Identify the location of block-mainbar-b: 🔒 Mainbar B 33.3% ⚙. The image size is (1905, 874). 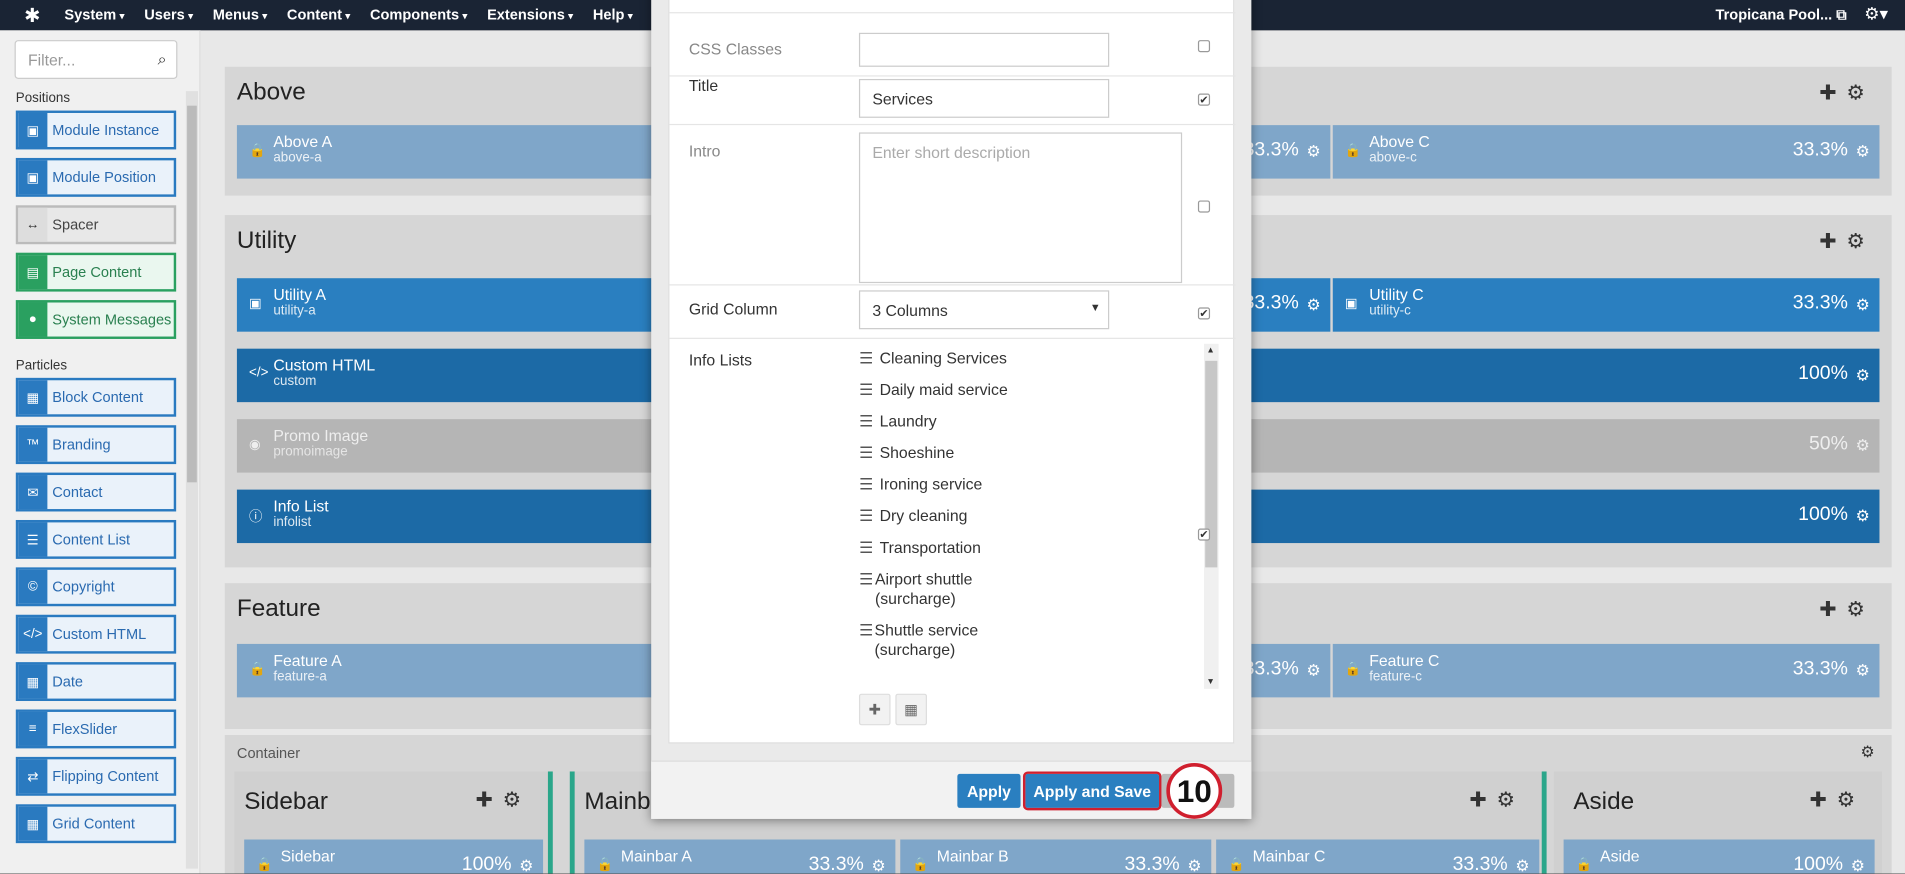
(1056, 856).